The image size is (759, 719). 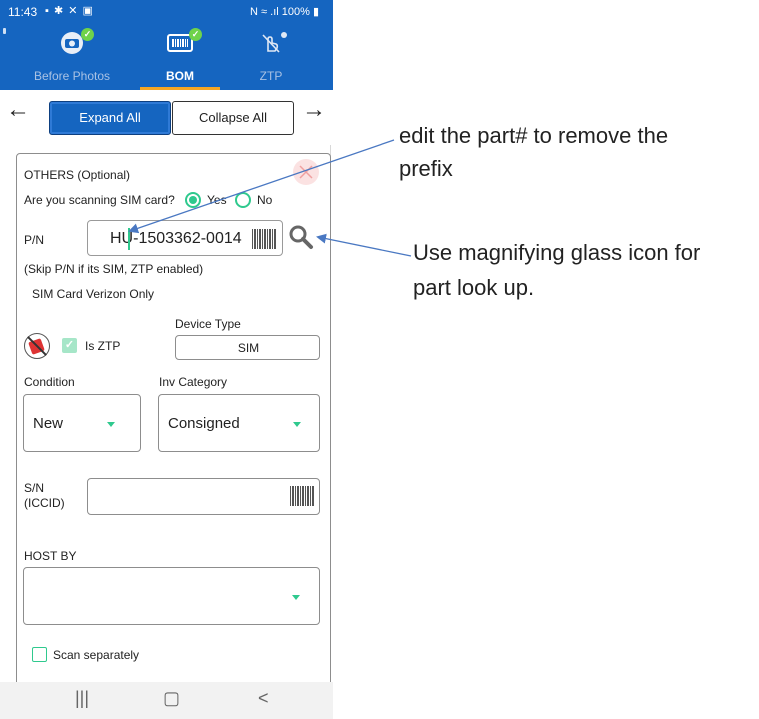 What do you see at coordinates (50, 556) in the screenshot?
I see `host-by-label: HOST BY` at bounding box center [50, 556].